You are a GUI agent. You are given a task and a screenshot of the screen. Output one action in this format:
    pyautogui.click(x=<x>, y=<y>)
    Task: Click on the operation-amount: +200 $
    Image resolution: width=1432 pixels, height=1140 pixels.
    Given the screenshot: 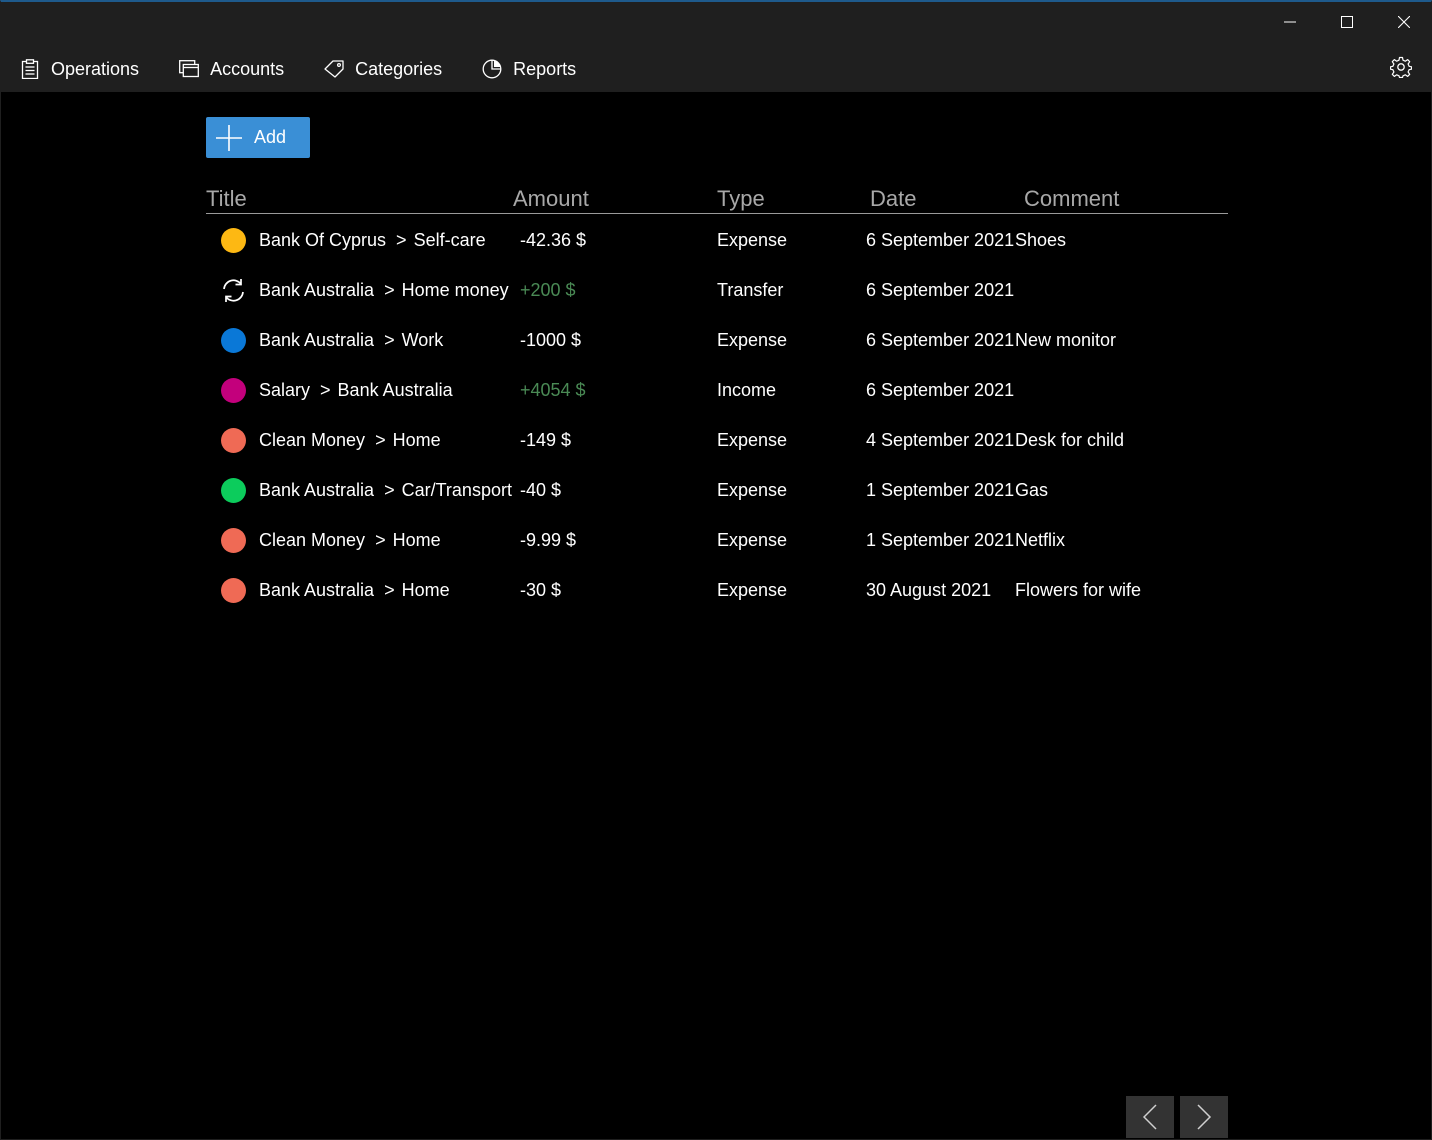 What is the action you would take?
    pyautogui.click(x=548, y=290)
    